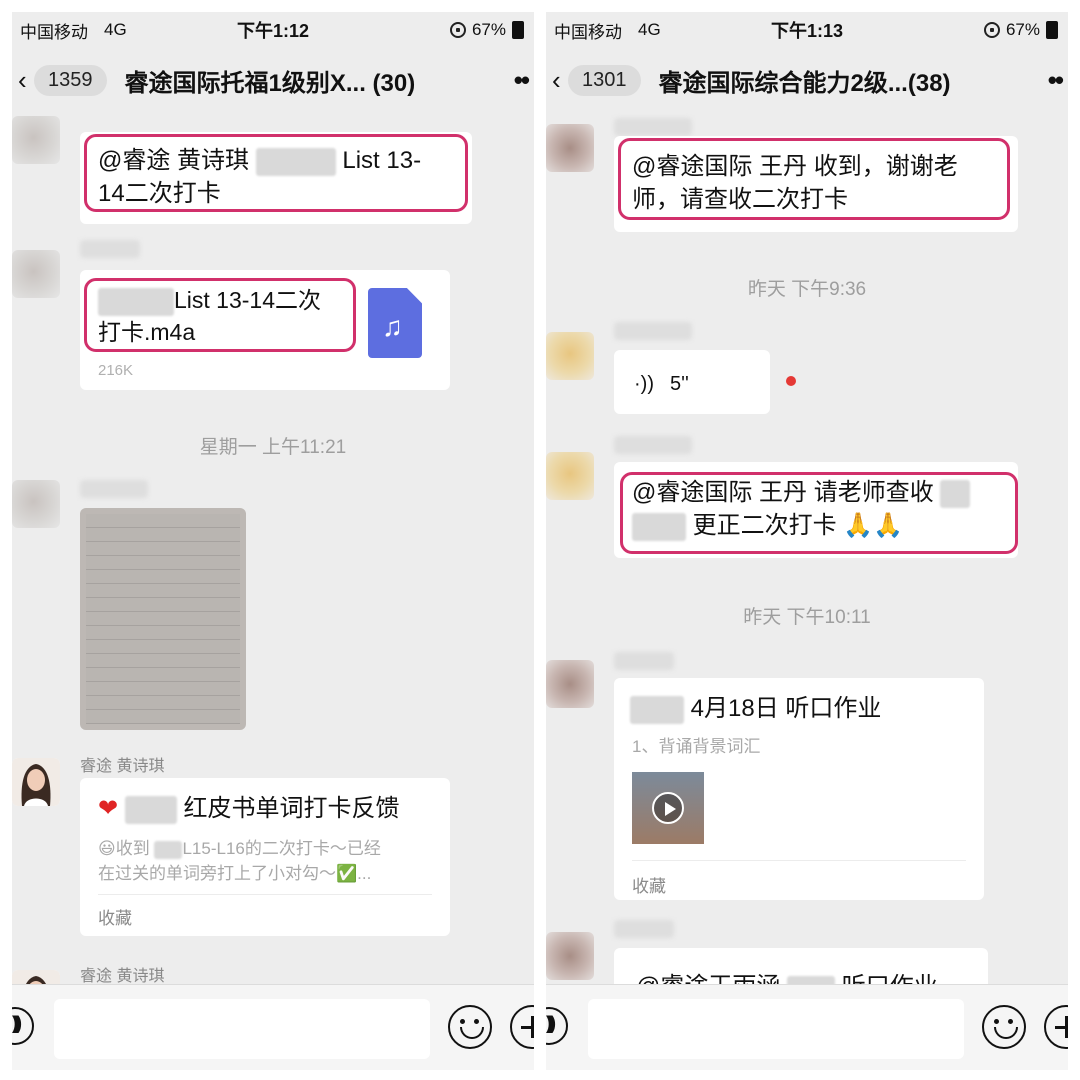  What do you see at coordinates (791, 381) in the screenshot?
I see `unread-dot` at bounding box center [791, 381].